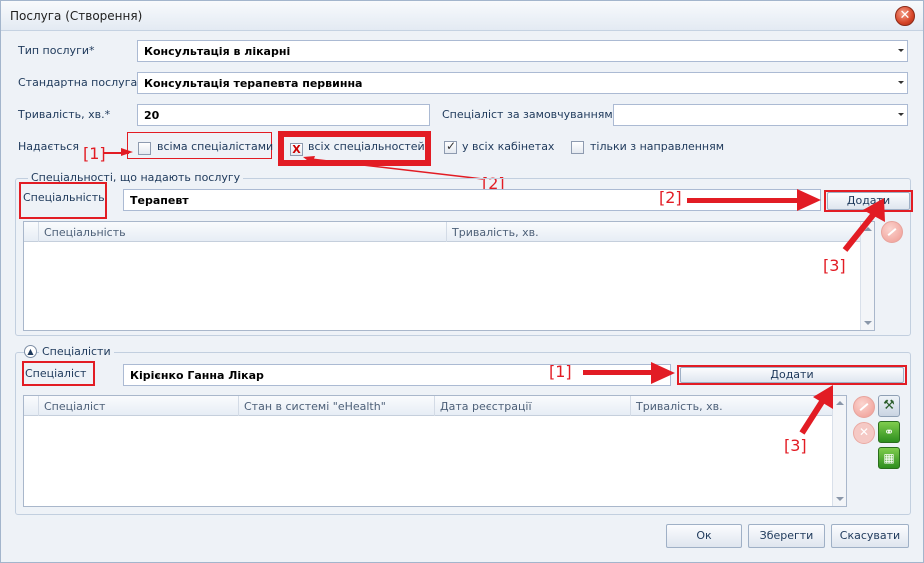 The width and height of the screenshot is (924, 563). I want to click on standard-service-label: Стандартна послуга, so click(78, 82).